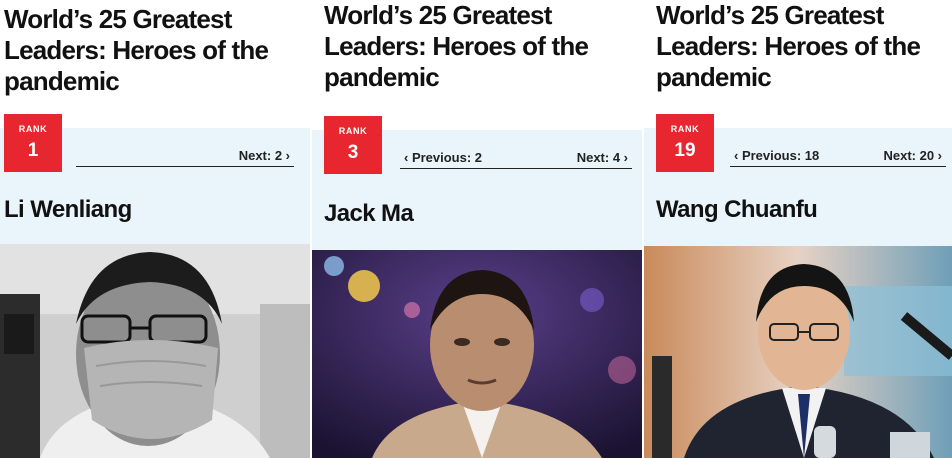  I want to click on next-link: Next: 4 ›, so click(602, 157).